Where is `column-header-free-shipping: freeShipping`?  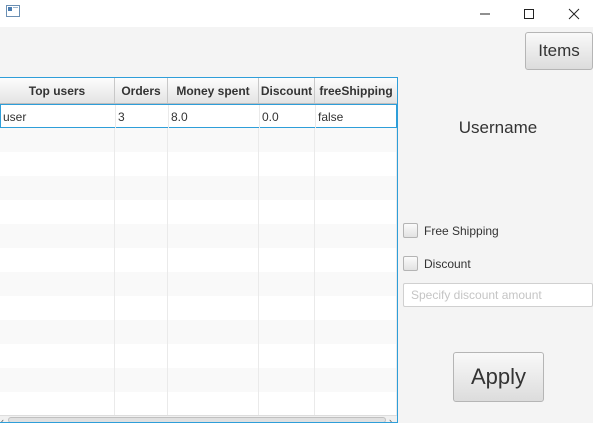
column-header-free-shipping: freeShipping is located at coordinates (356, 90).